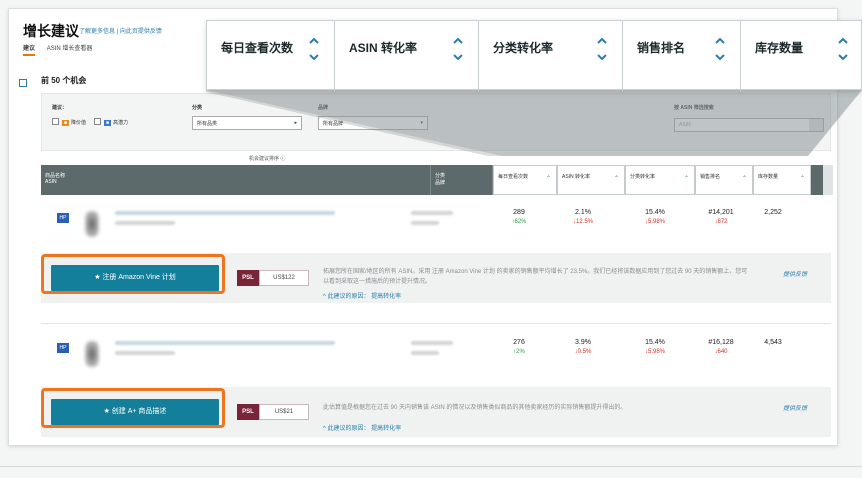 Image resolution: width=862 pixels, height=478 pixels. I want to click on brand-select: 所有品牌 ▾, so click(373, 123).